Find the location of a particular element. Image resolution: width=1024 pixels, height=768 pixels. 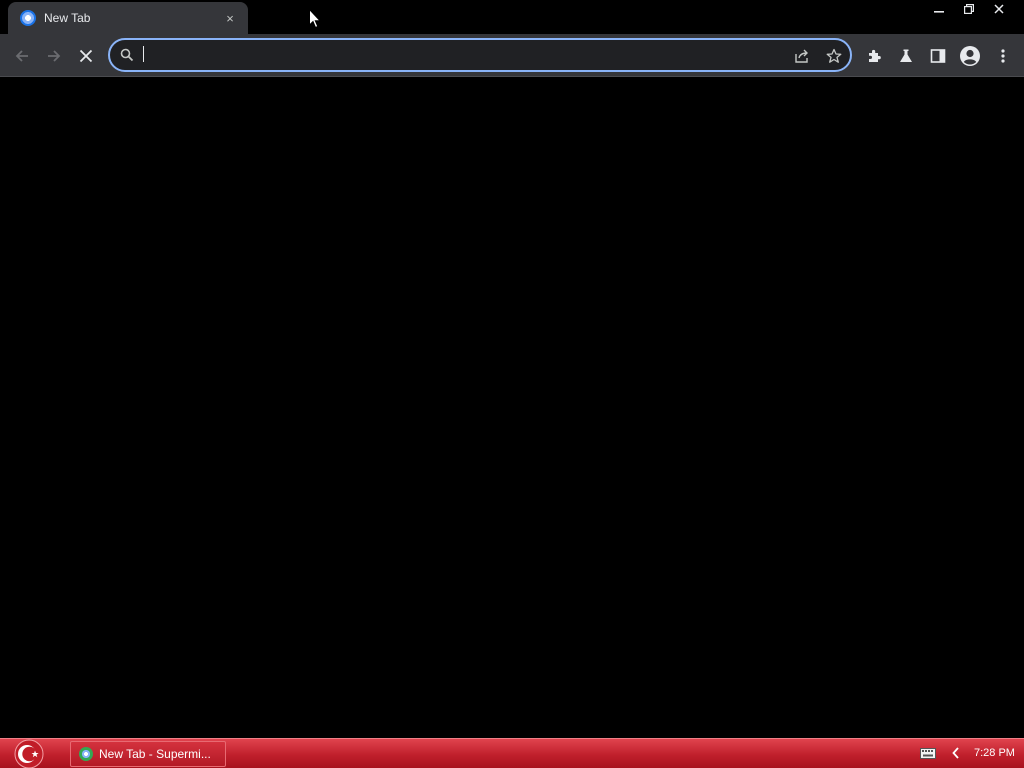

start-crescent-icon is located at coordinates (29, 753).